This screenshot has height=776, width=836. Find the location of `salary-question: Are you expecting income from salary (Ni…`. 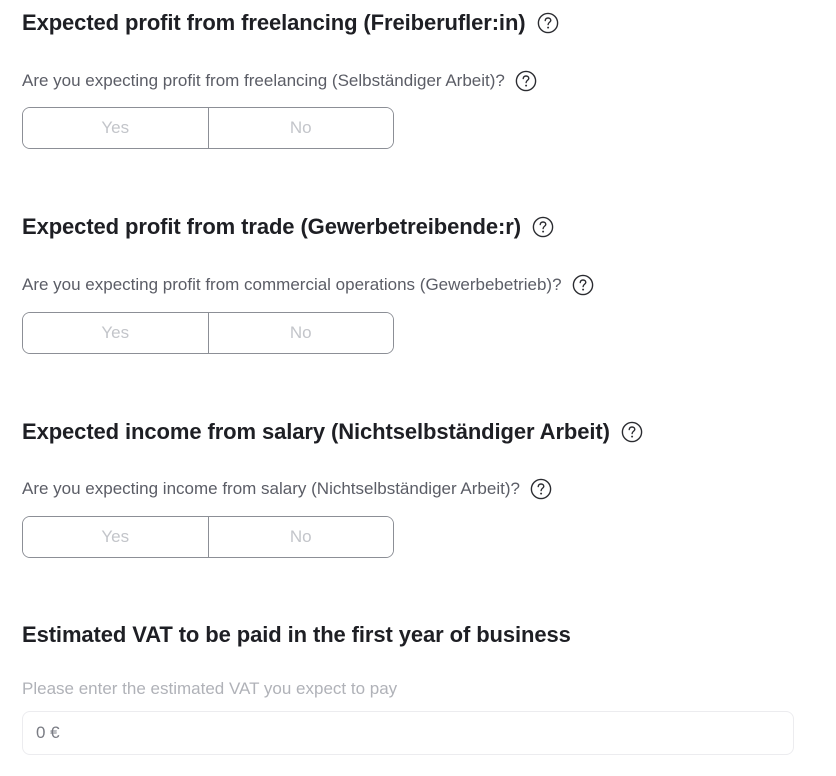

salary-question: Are you expecting income from salary (Ni… is located at coordinates (287, 489).